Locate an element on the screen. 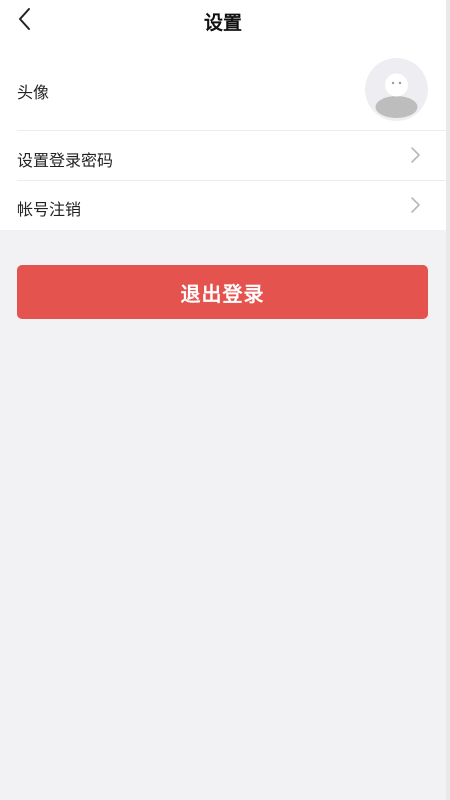 The height and width of the screenshot is (800, 450). avatar-label: 头像 is located at coordinates (33, 92).